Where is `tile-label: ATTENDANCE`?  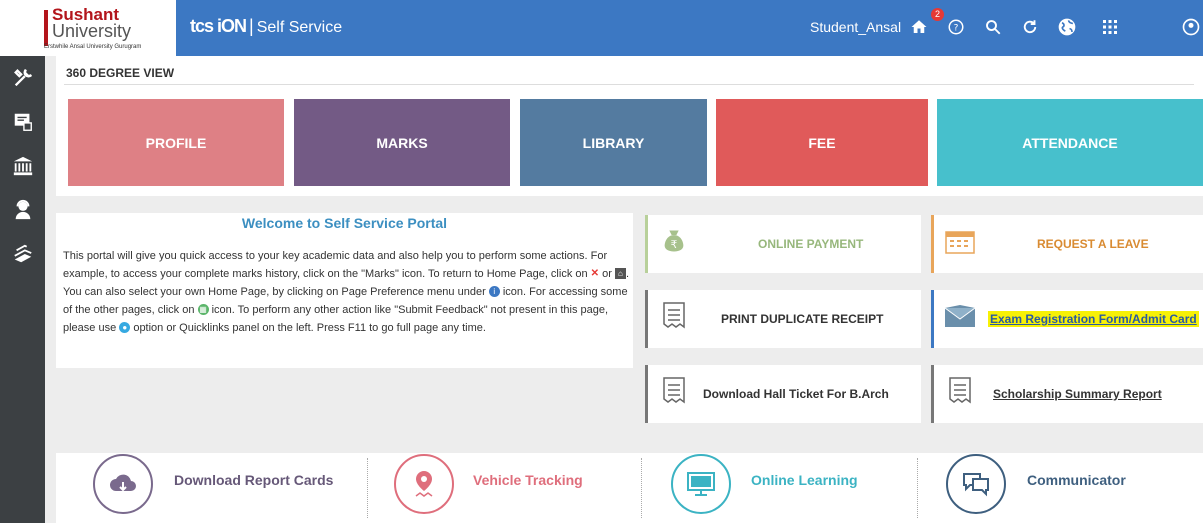 tile-label: ATTENDANCE is located at coordinates (1070, 142).